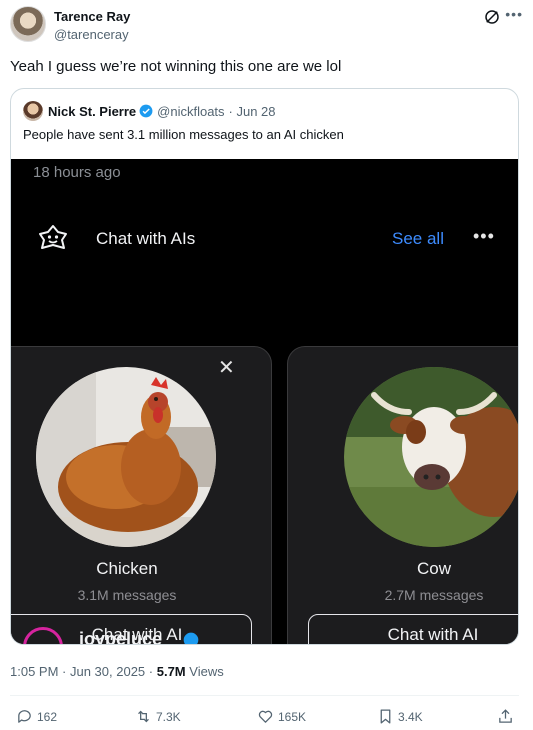 This screenshot has height=730, width=533. I want to click on divider, so click(264, 695).